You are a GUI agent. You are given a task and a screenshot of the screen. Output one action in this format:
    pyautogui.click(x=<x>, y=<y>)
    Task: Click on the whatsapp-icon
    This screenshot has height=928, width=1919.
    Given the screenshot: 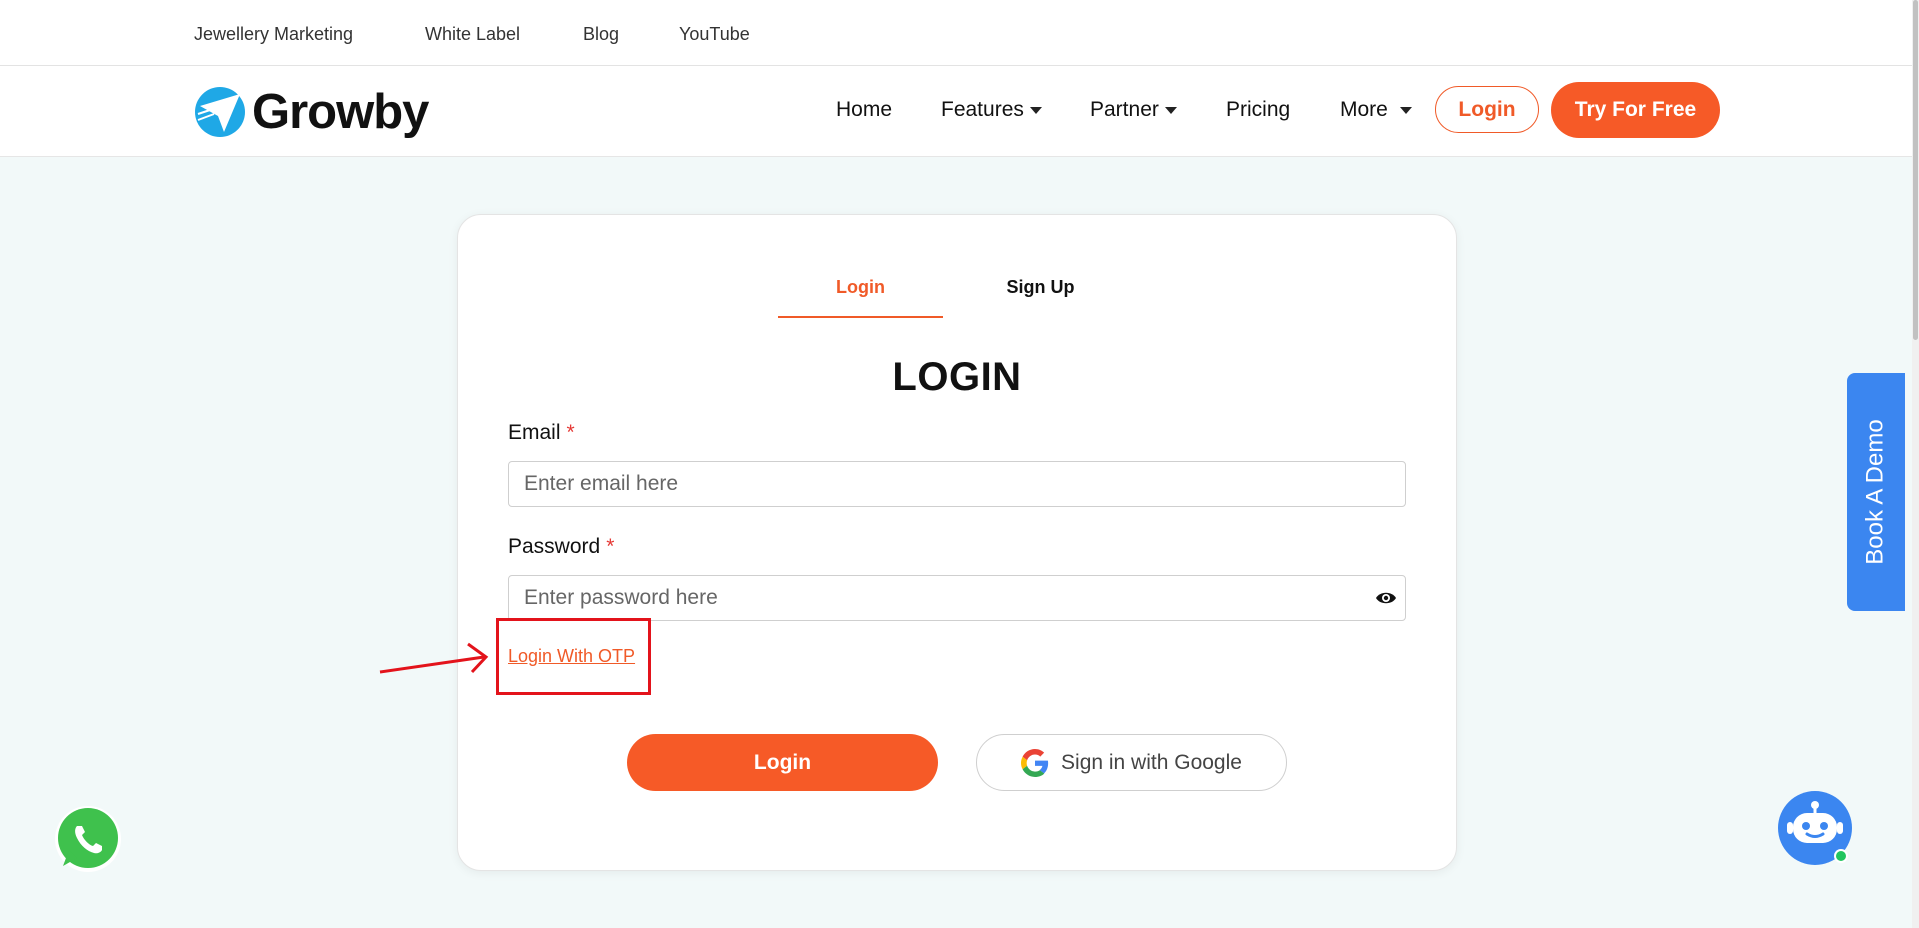 What is the action you would take?
    pyautogui.click(x=88, y=839)
    